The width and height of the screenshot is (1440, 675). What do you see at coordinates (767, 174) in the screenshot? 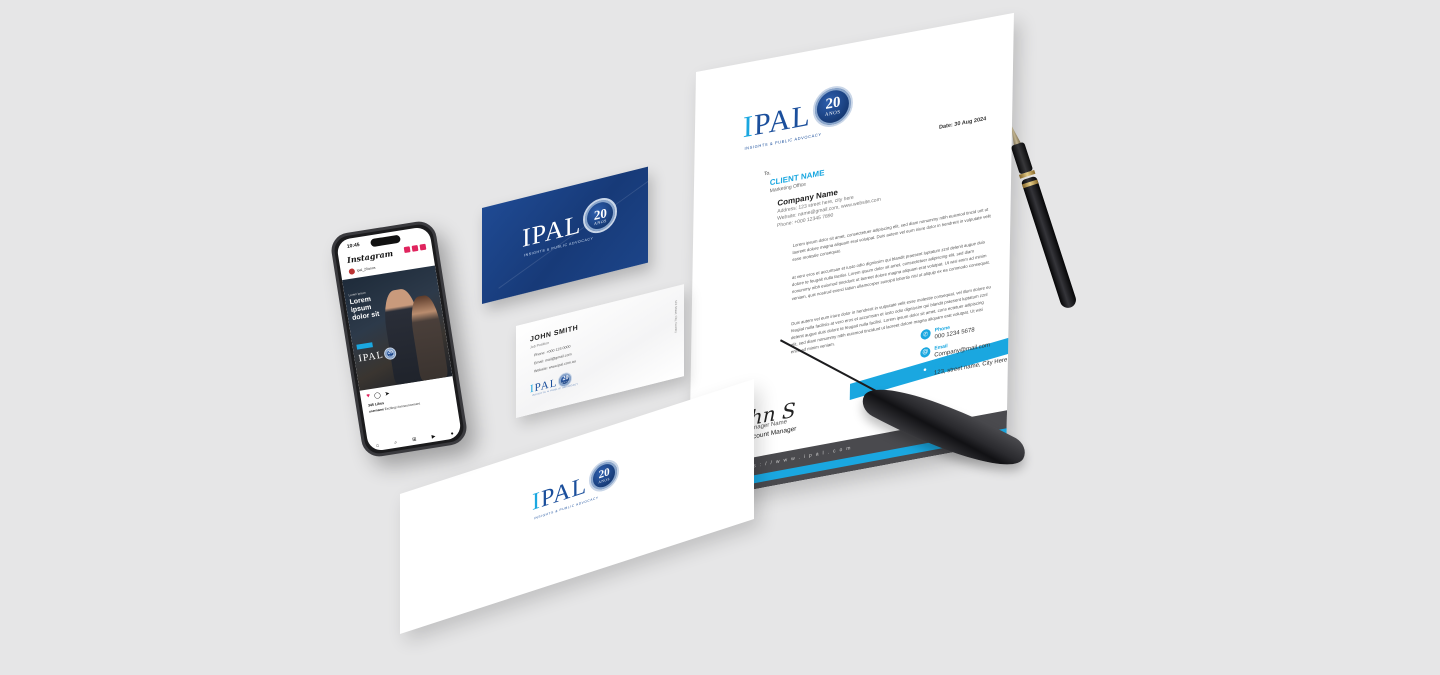
I see `letter-to: To,` at bounding box center [767, 174].